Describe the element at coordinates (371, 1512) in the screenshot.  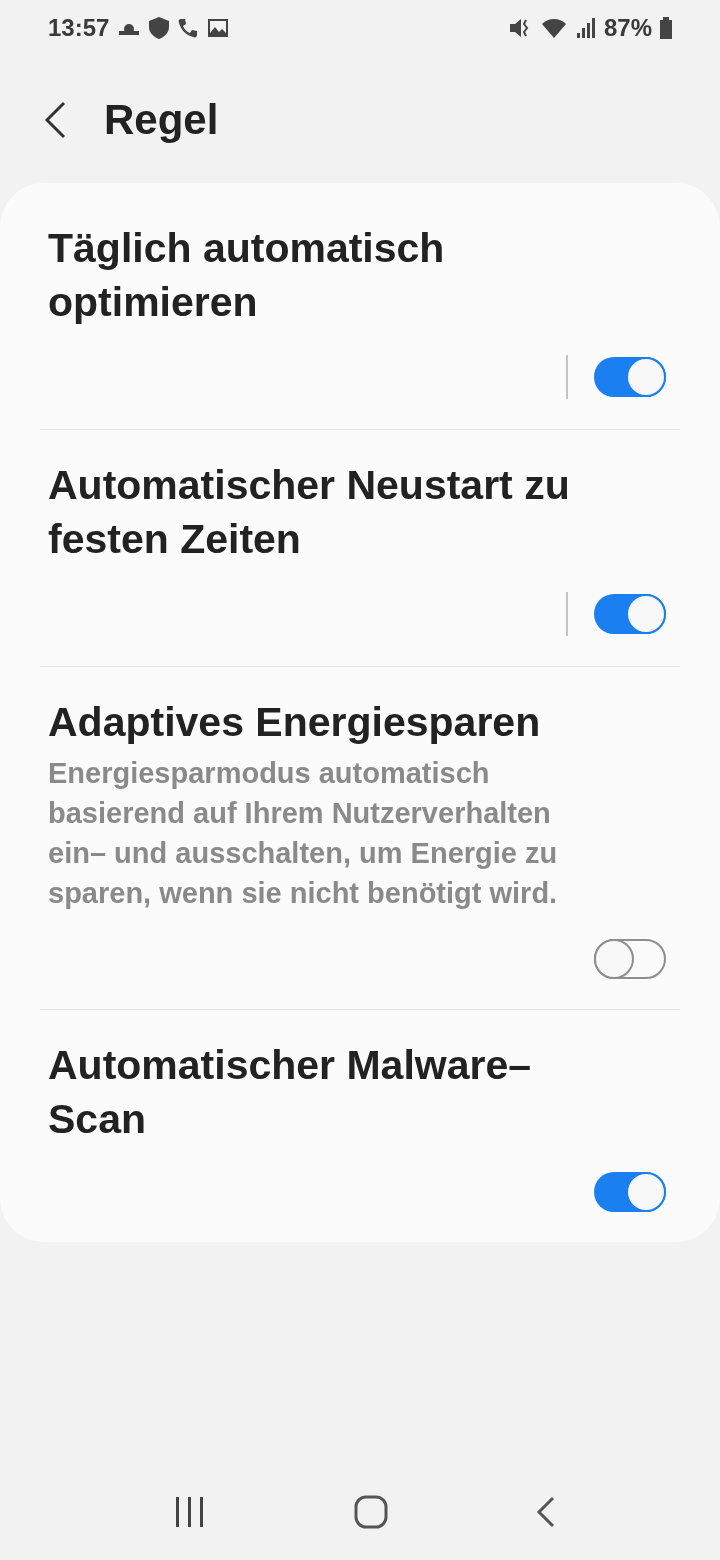
I see `home-icon` at that location.